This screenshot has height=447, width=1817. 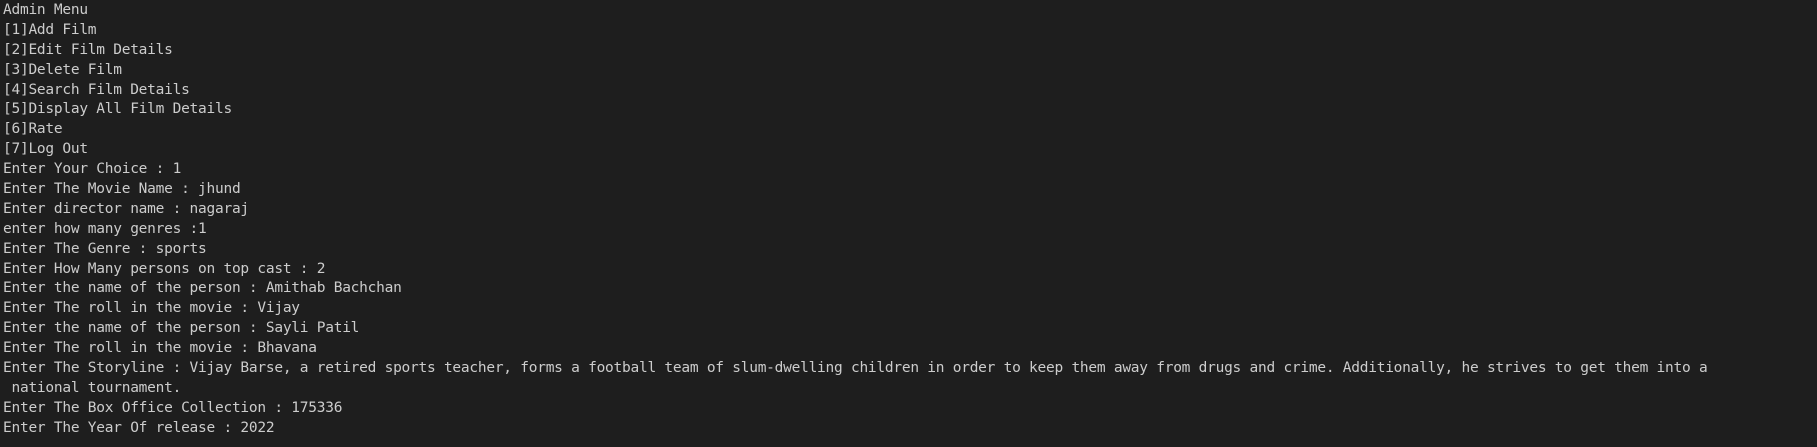 What do you see at coordinates (151, 308) in the screenshot?
I see `prompt-cast-role-1: Enter The roll in the movie : Vijay` at bounding box center [151, 308].